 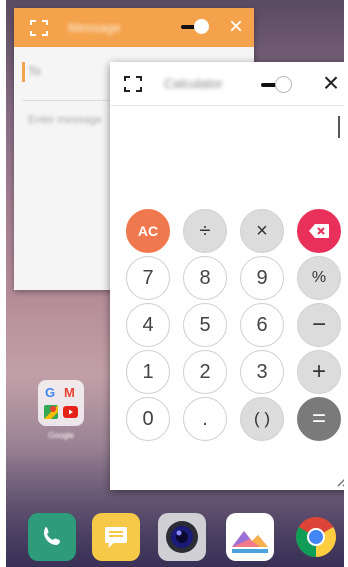 I want to click on phone-app, so click(x=52, y=537).